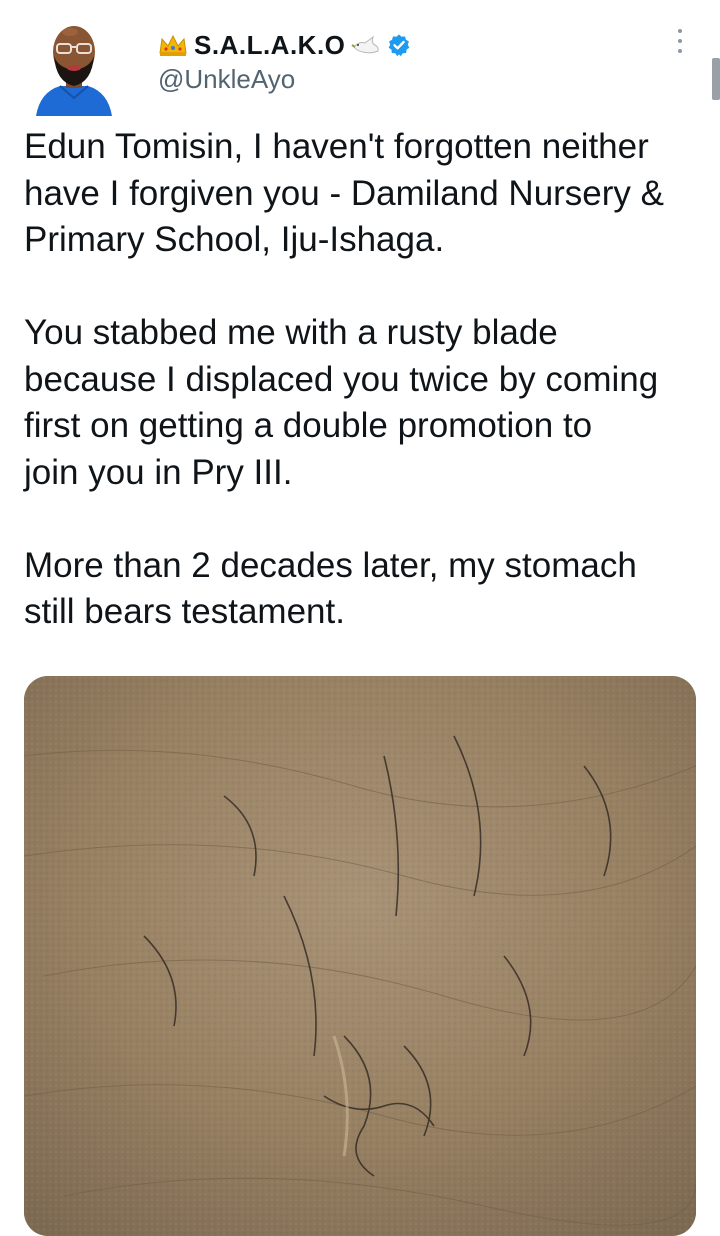 Image resolution: width=720 pixels, height=1236 pixels. I want to click on scrollbar, so click(716, 79).